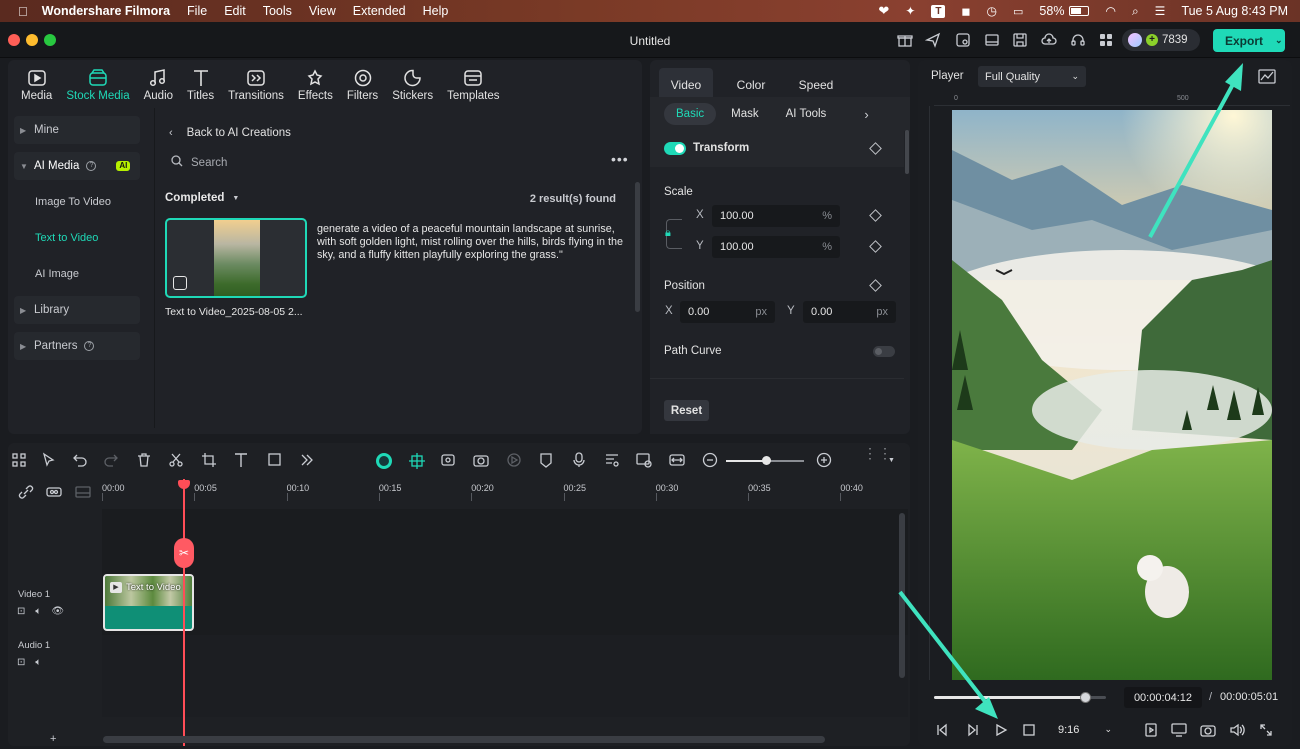 This screenshot has width=1300, height=749. Describe the element at coordinates (943, 731) in the screenshot. I see `prev-frame-icon` at that location.